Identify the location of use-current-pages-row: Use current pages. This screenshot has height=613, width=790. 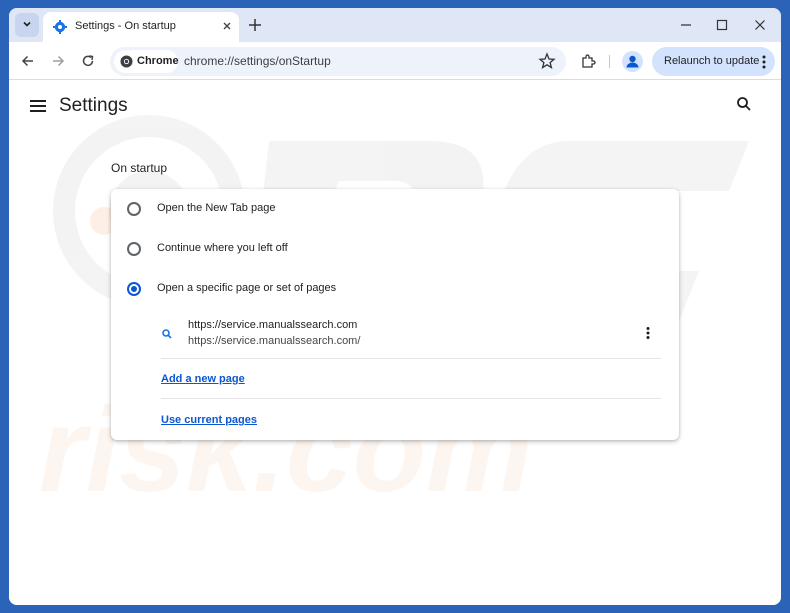
(411, 420).